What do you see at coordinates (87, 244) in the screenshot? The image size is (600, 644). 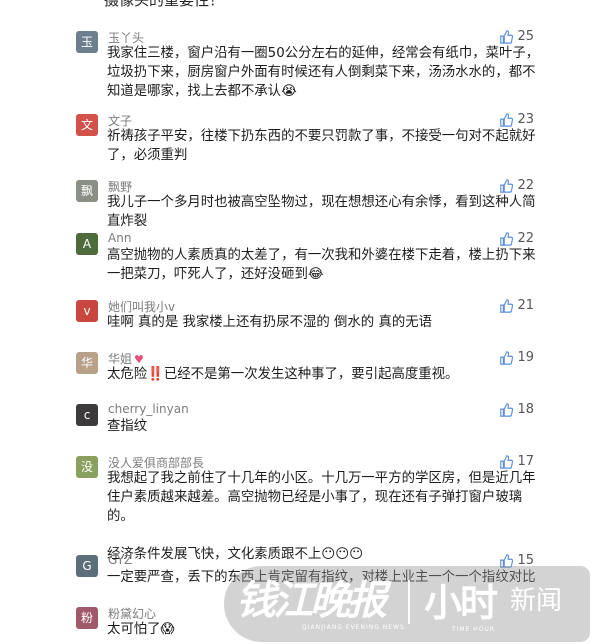 I see `avatar: A` at bounding box center [87, 244].